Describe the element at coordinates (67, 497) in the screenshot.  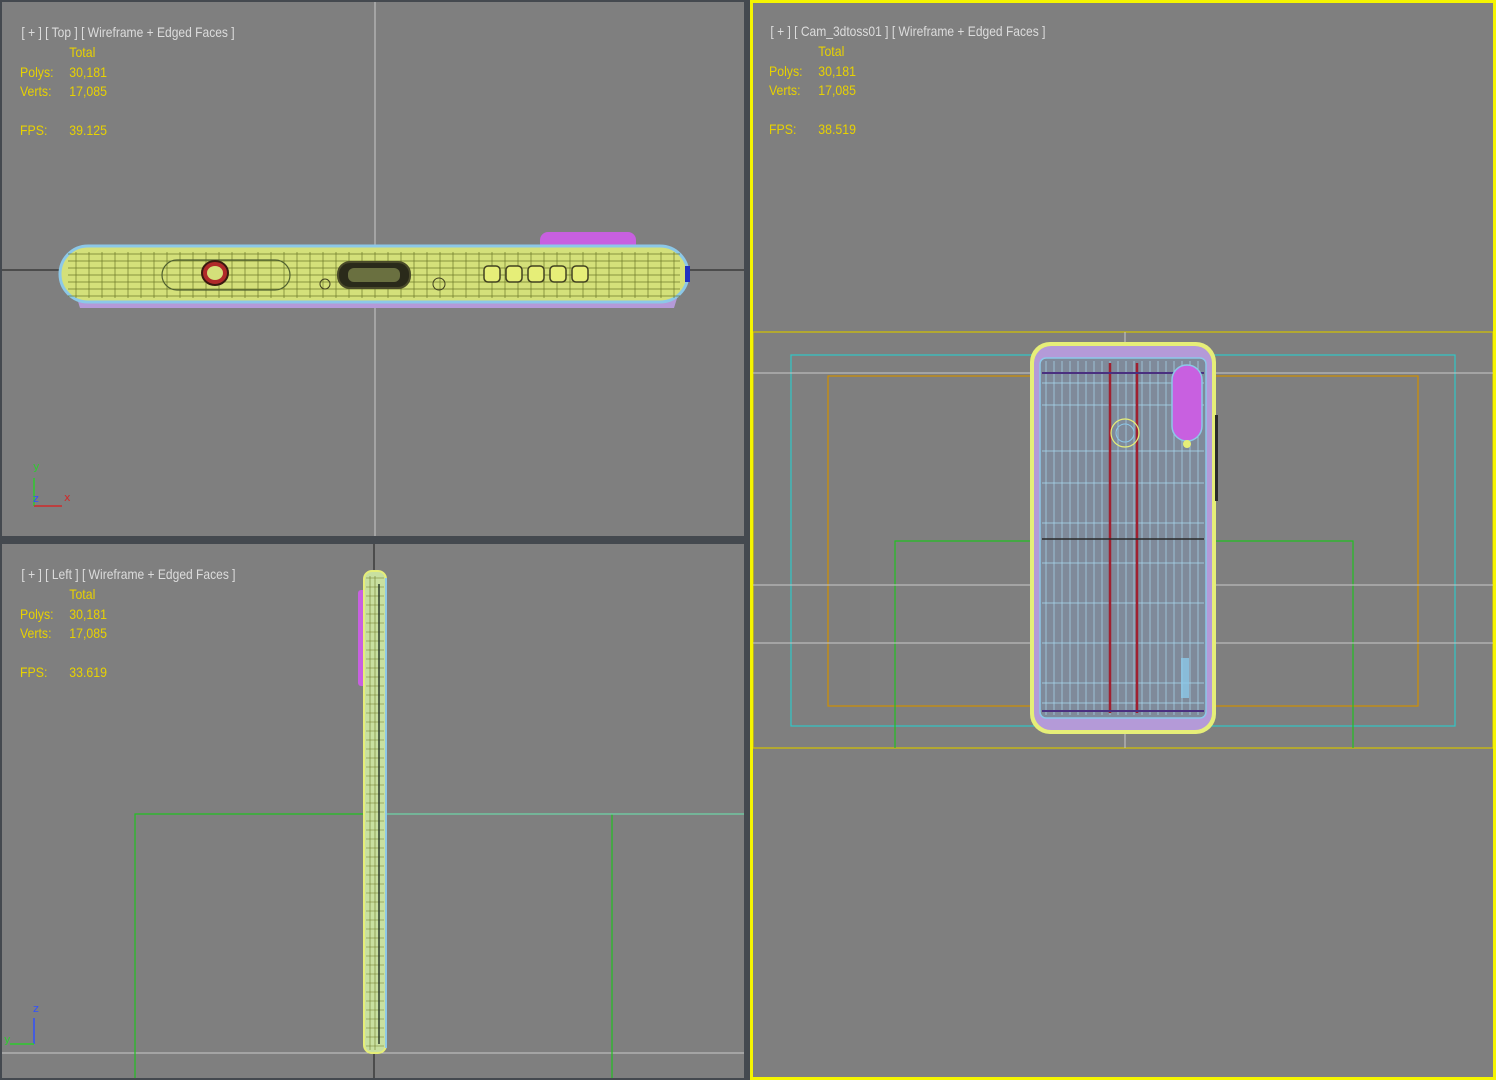
I see `axis-label-x: x` at that location.